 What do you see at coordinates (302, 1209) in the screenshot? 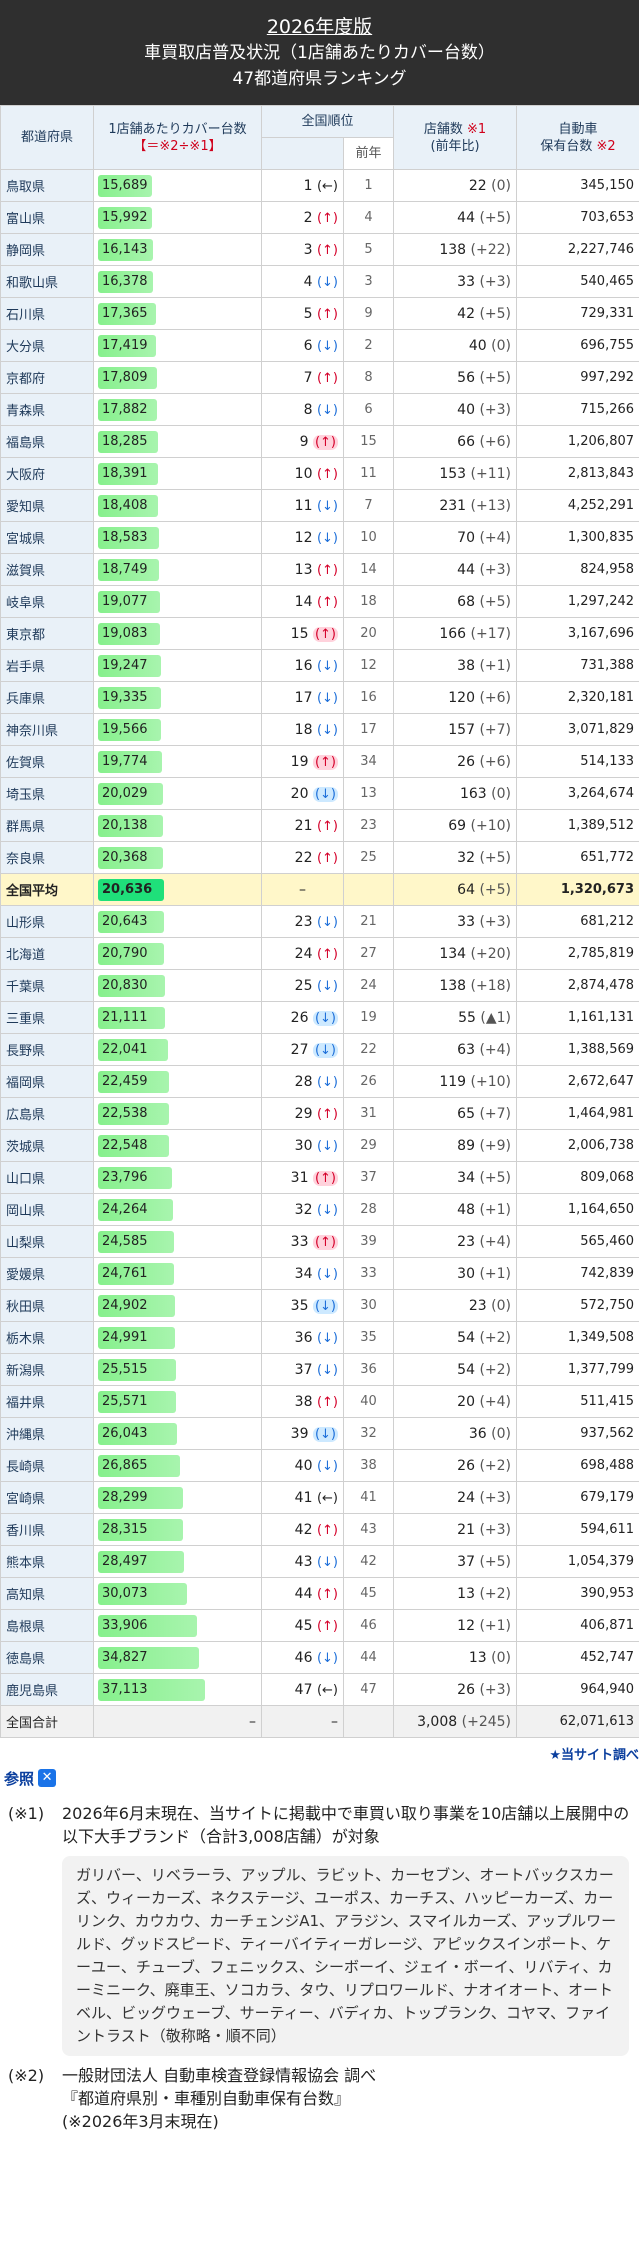
I see `rank-cell: 32 (↓)` at bounding box center [302, 1209].